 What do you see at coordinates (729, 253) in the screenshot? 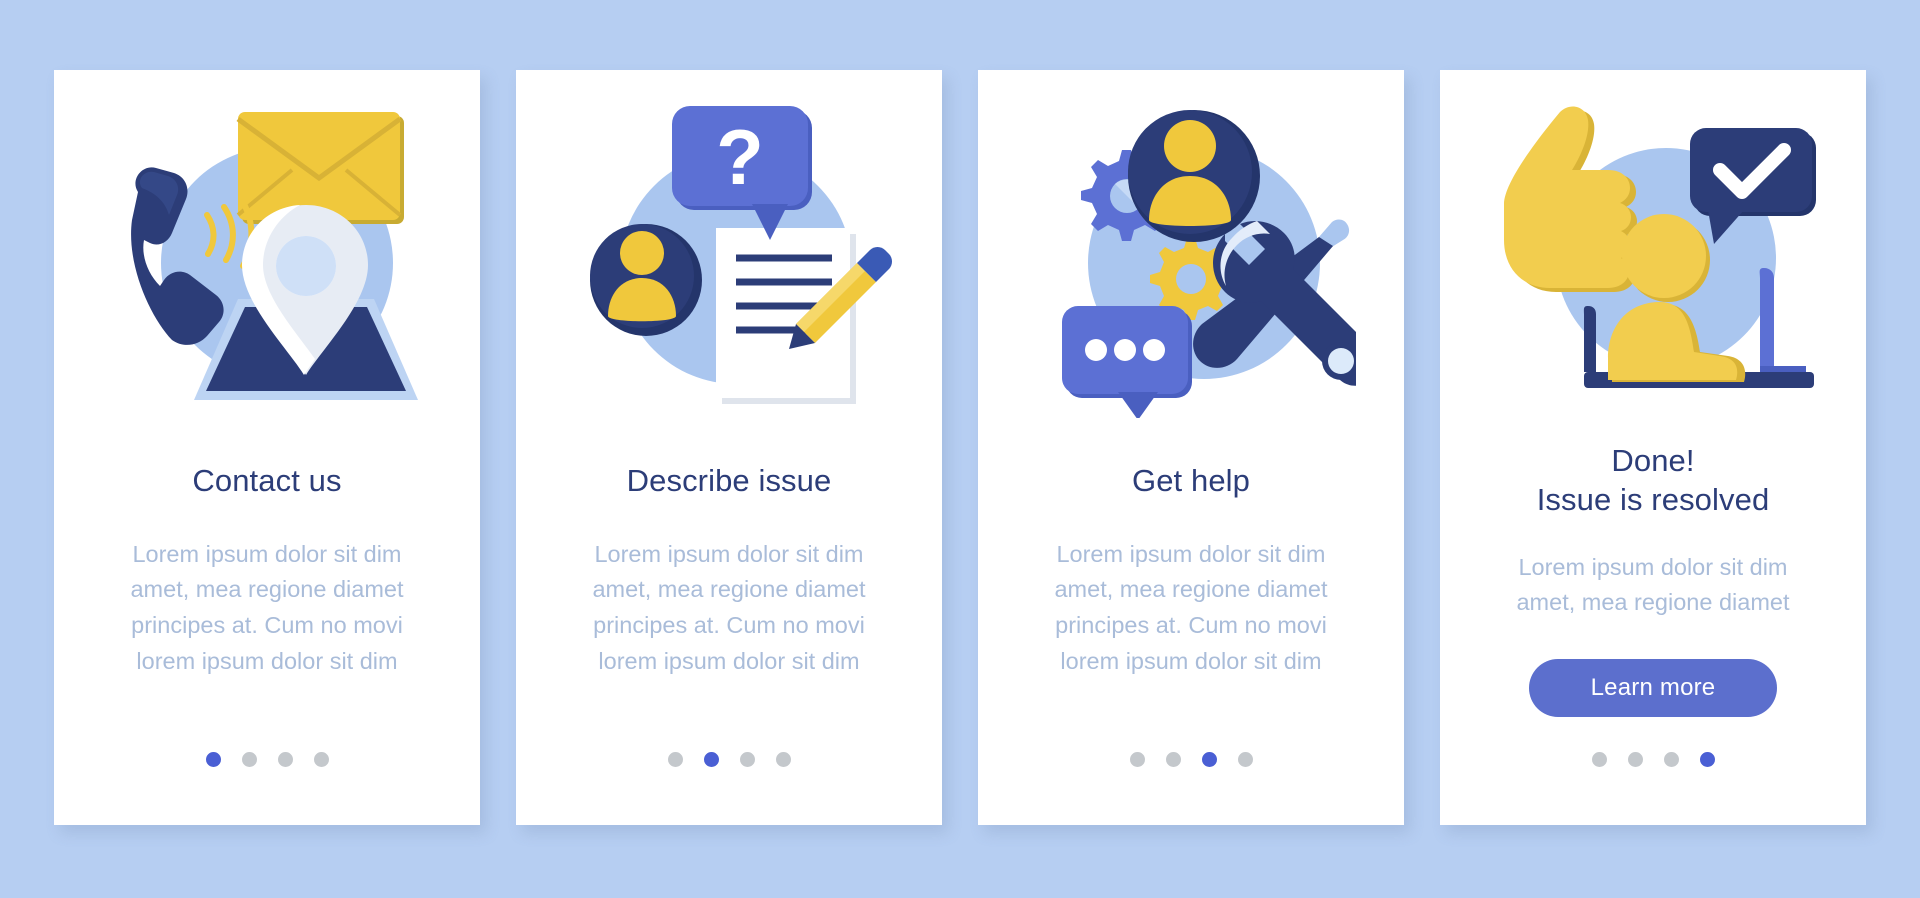
I see `question-avatar-document-illustration: ?` at bounding box center [729, 253].